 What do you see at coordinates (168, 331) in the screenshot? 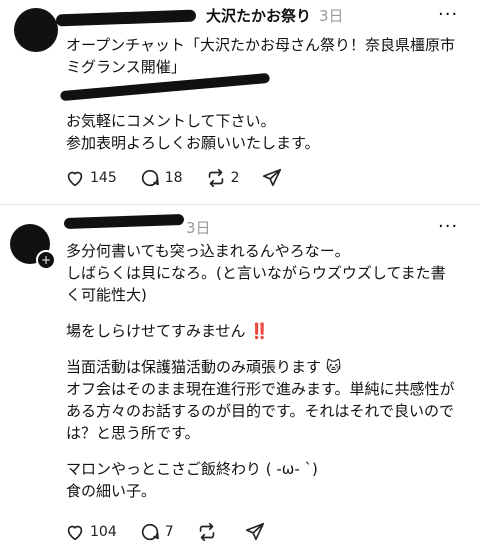
I see `text-line: 場をしらけせてすみません ‼️` at bounding box center [168, 331].